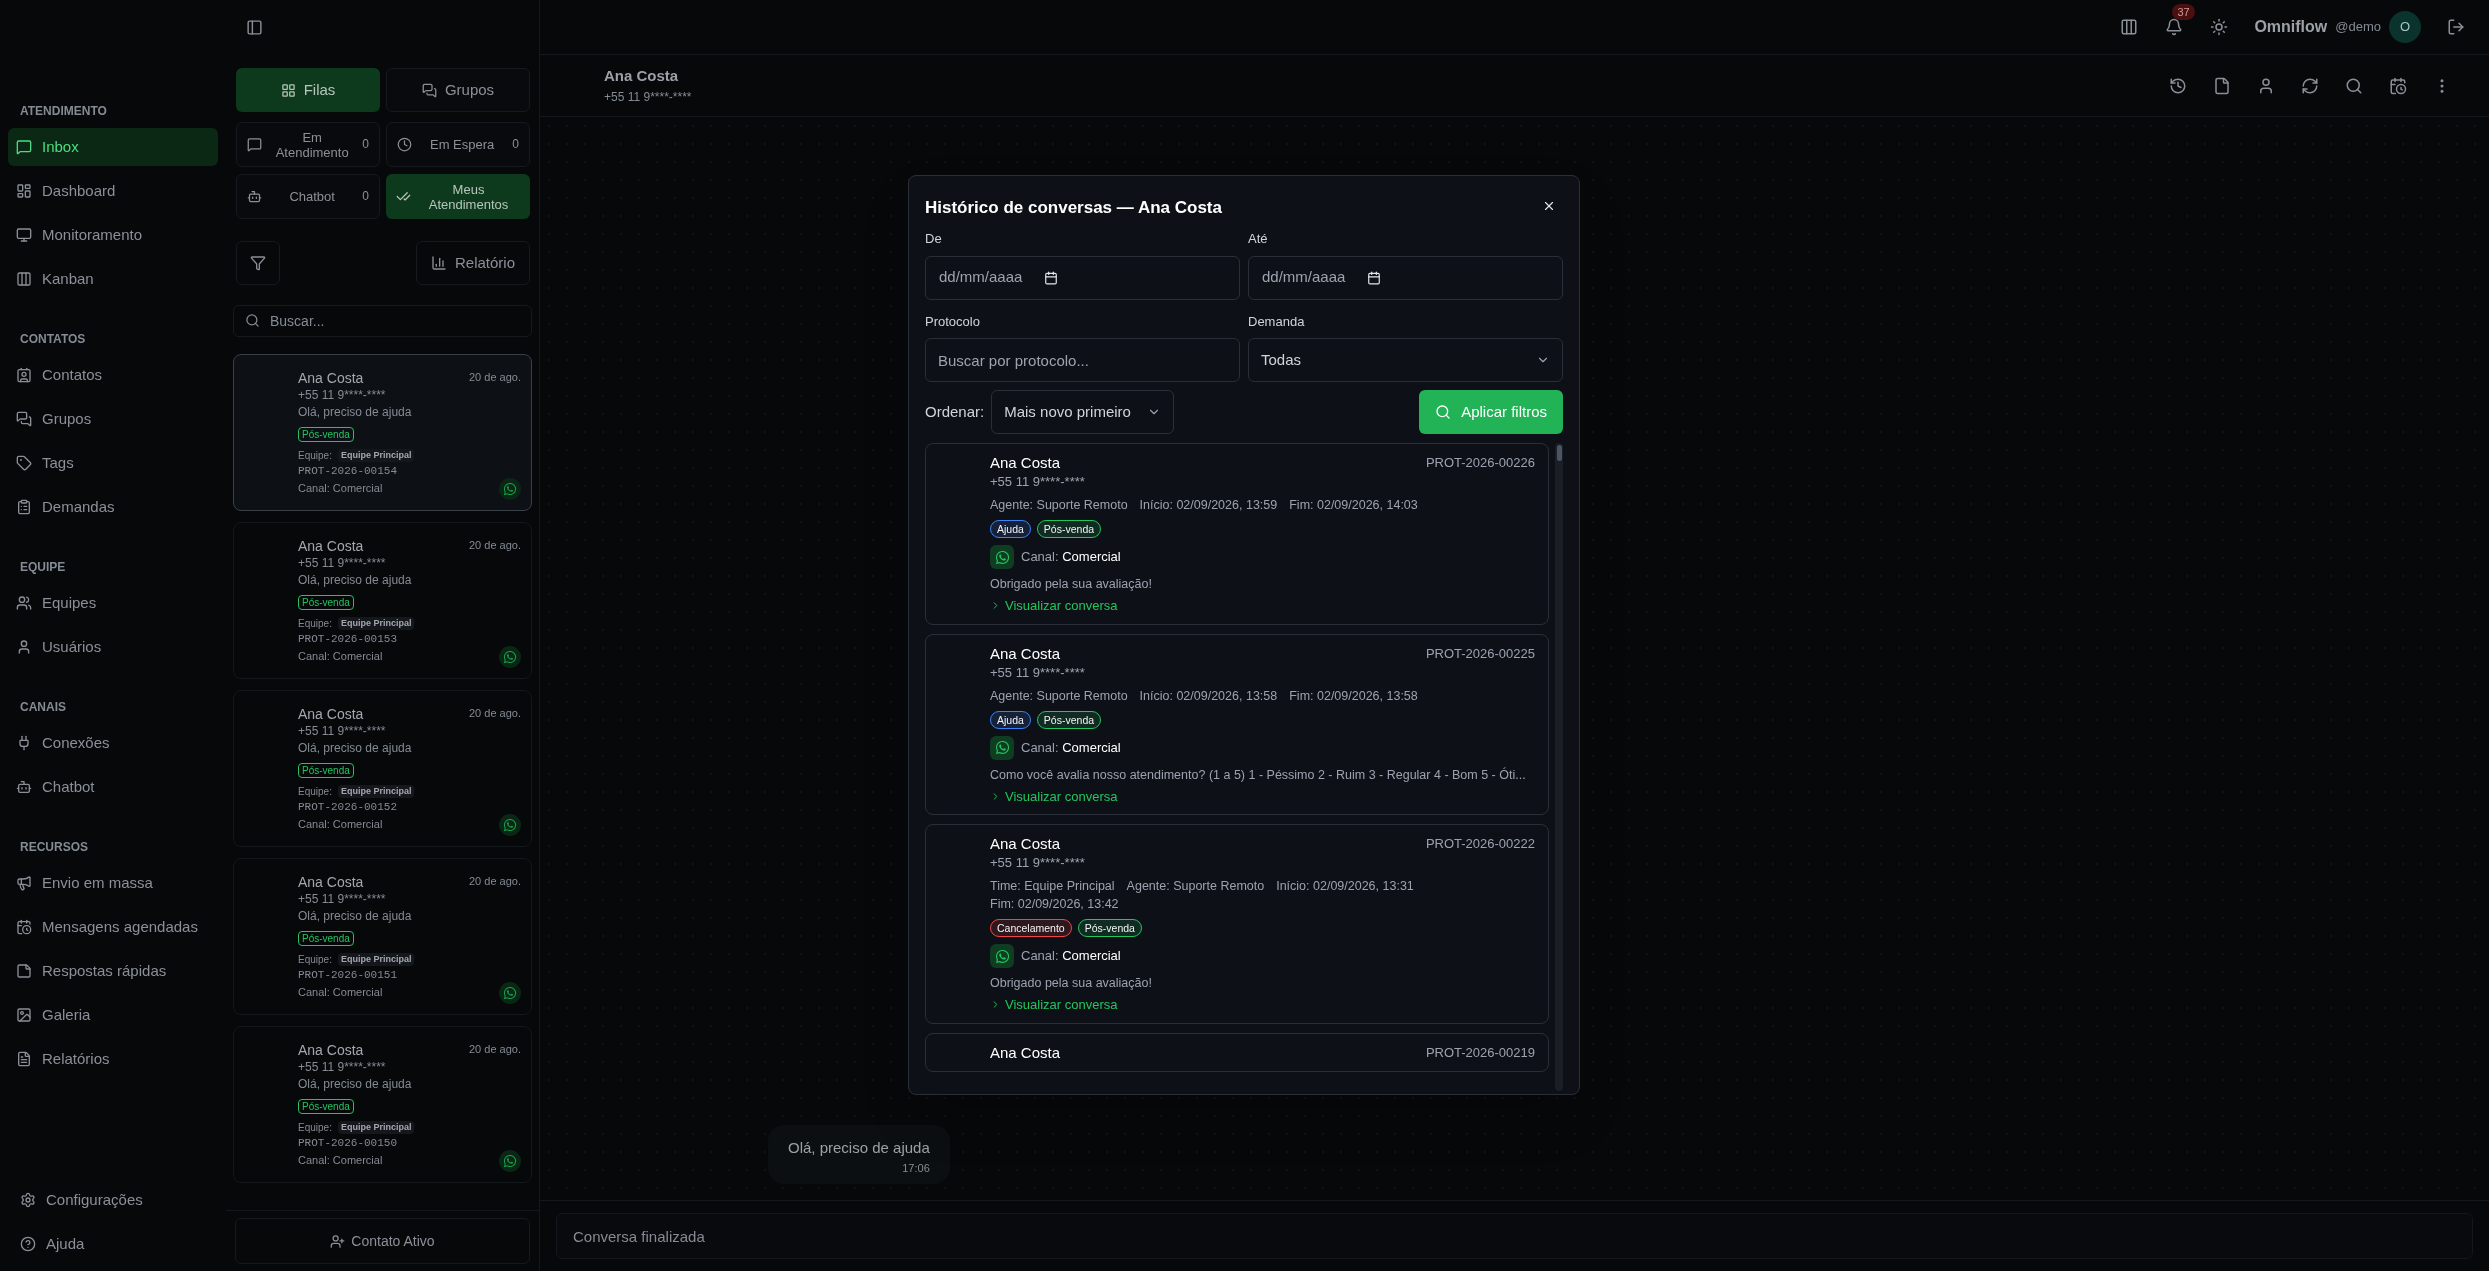  What do you see at coordinates (113, 1200) in the screenshot?
I see `sidebar-item: Configurações` at bounding box center [113, 1200].